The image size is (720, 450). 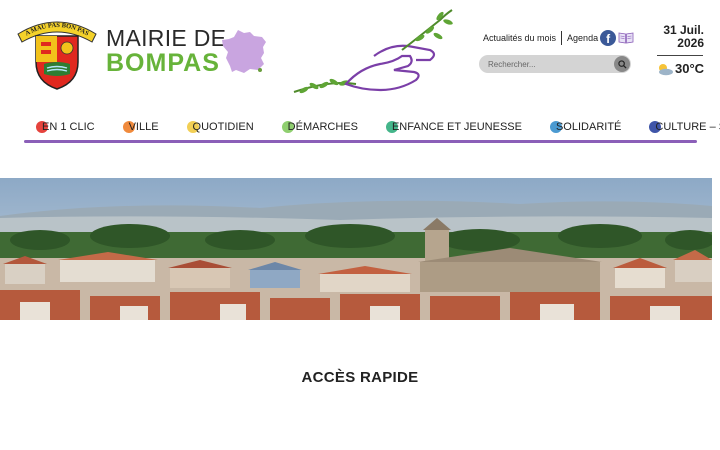 I want to click on weather-temperature: 30°C, so click(x=690, y=68).